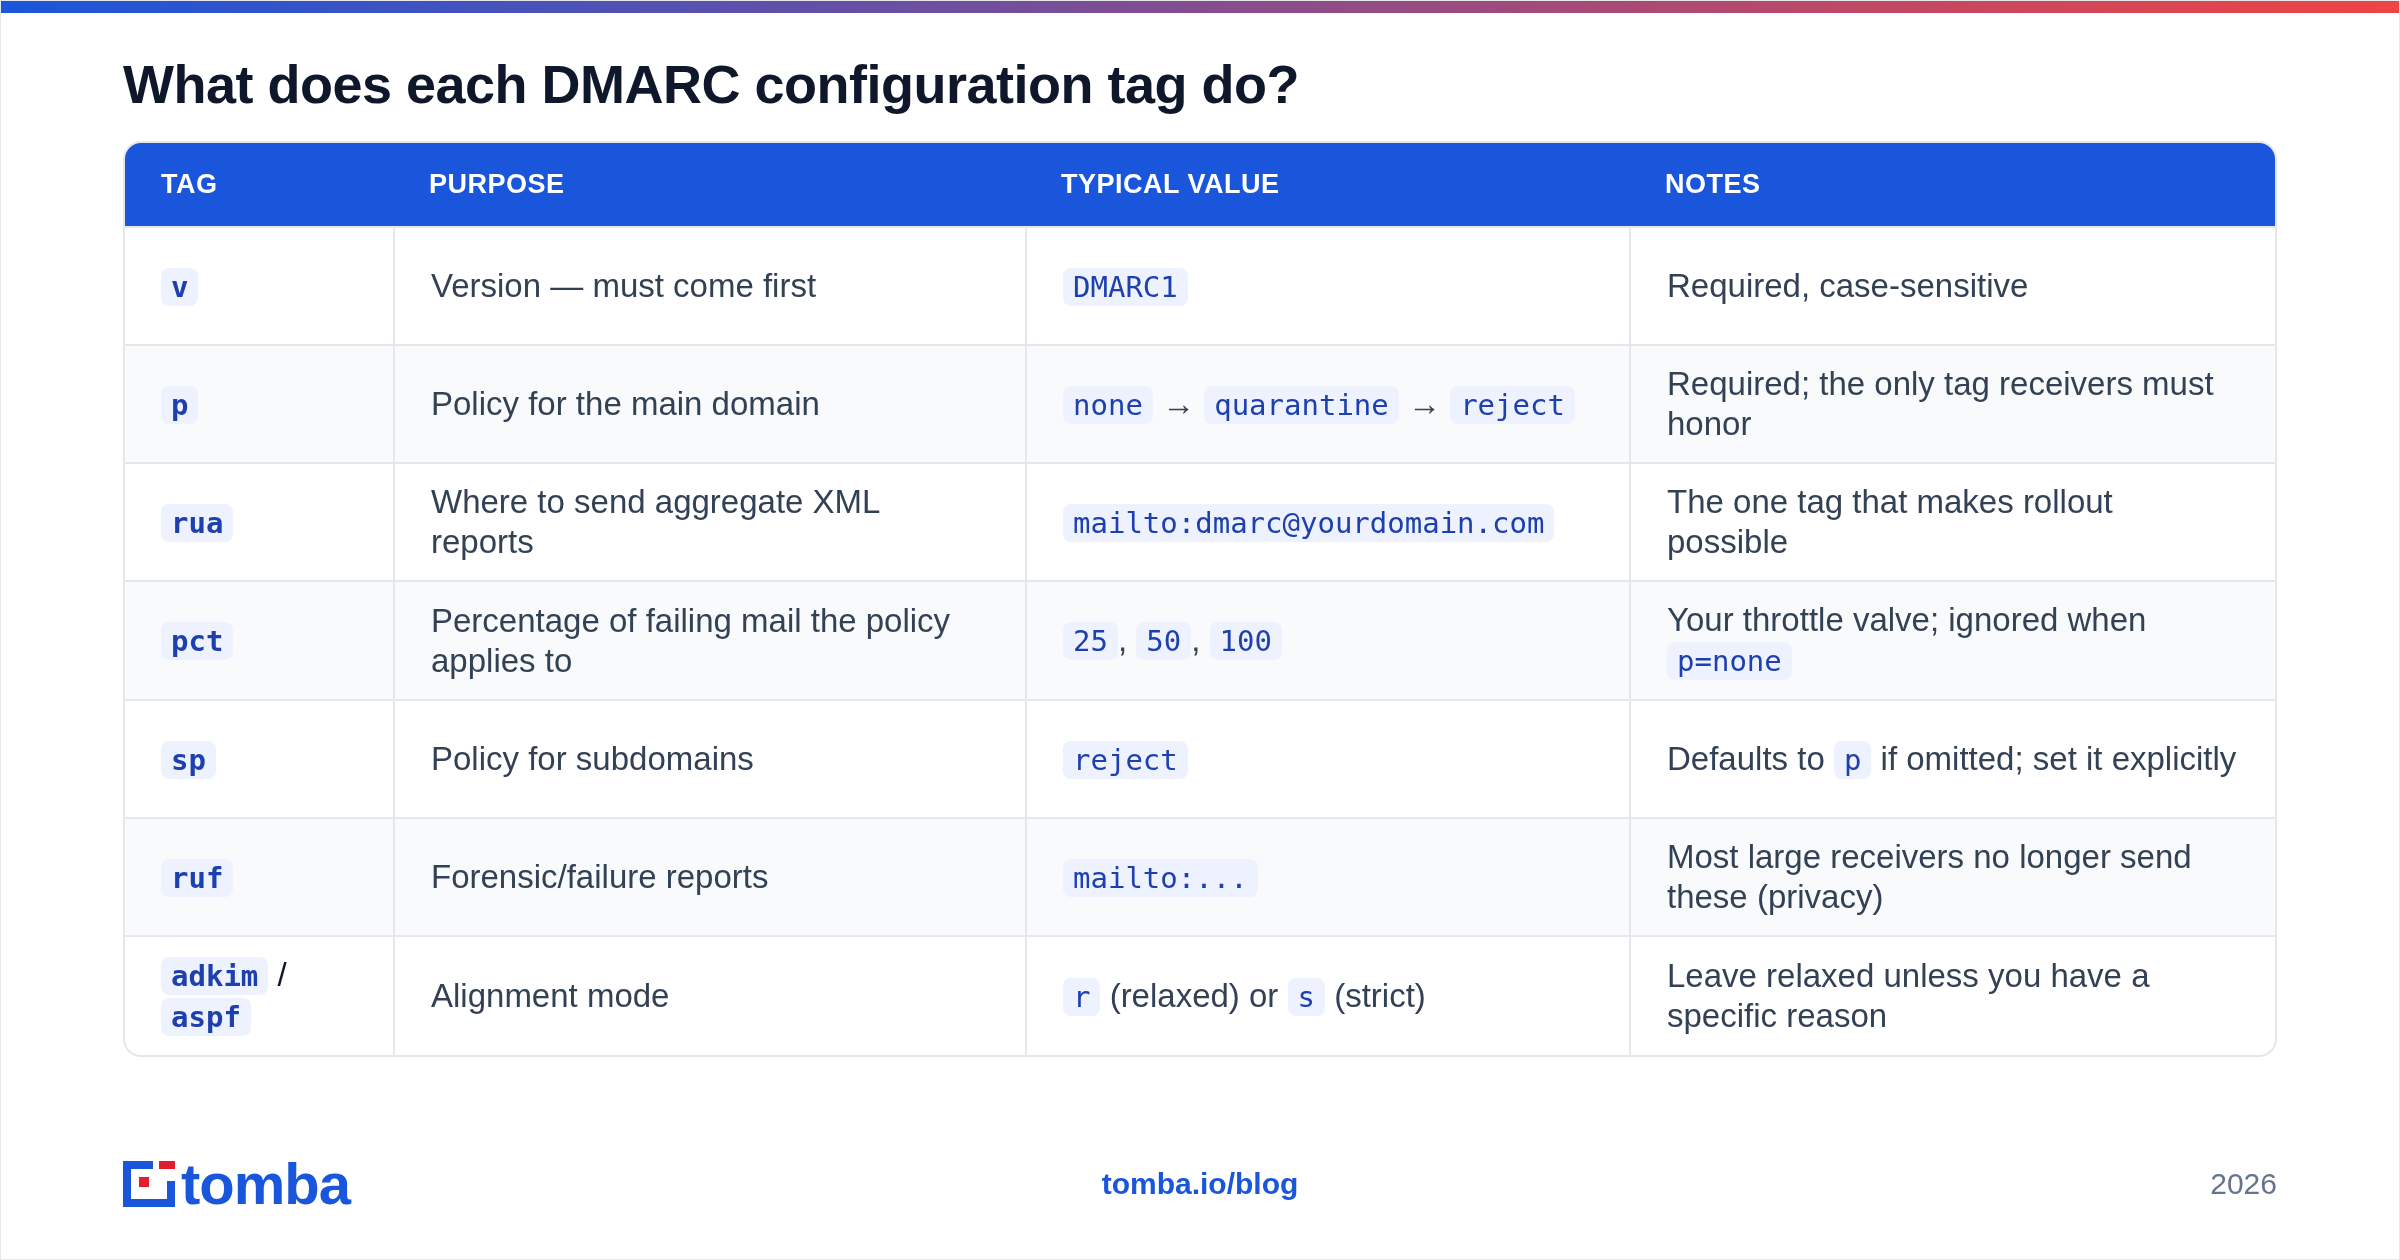 Image resolution: width=2400 pixels, height=1260 pixels. Describe the element at coordinates (2243, 1184) in the screenshot. I see `year-label: 2026` at that location.